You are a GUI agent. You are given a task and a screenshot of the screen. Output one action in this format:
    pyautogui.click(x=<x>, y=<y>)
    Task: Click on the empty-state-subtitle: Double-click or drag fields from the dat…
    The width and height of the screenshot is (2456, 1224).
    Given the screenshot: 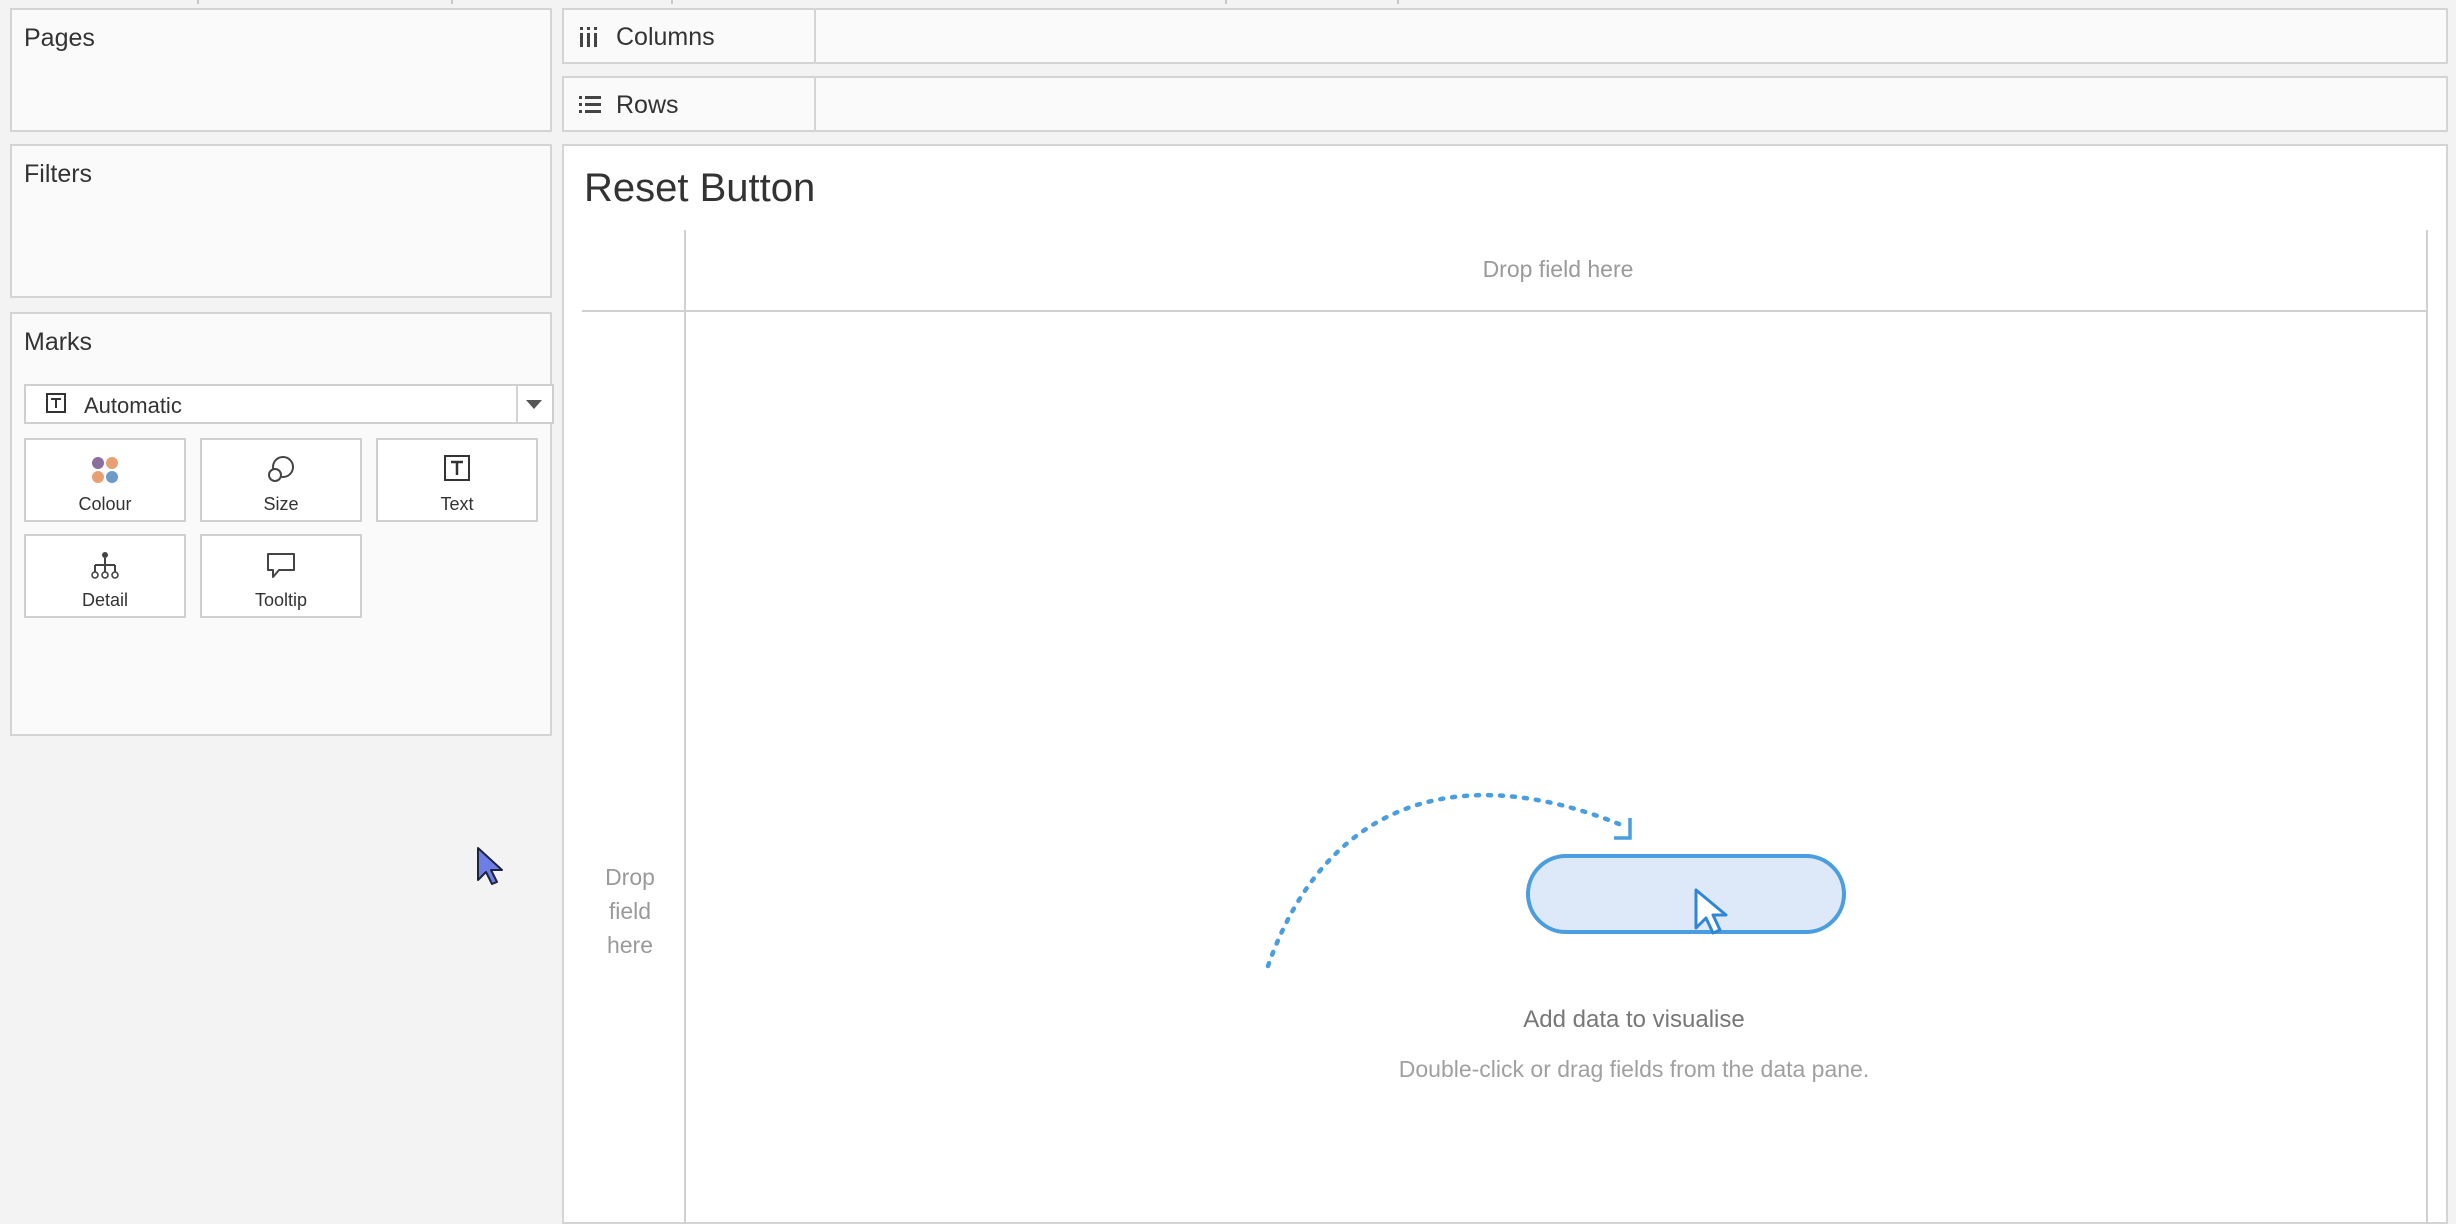 What is the action you would take?
    pyautogui.click(x=1634, y=1069)
    